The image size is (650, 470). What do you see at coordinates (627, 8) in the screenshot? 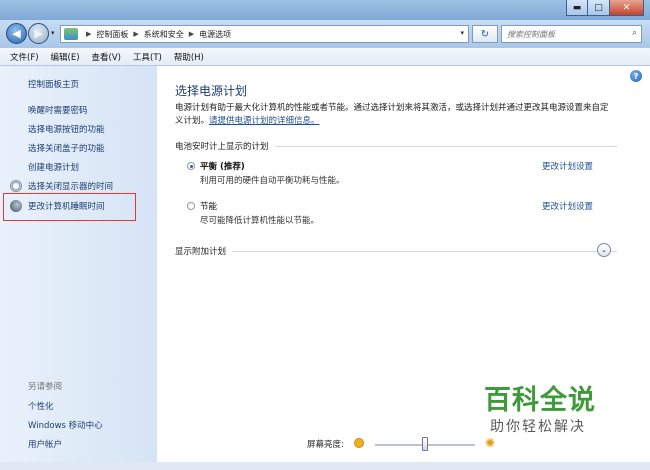
I see `close-button: ✕` at bounding box center [627, 8].